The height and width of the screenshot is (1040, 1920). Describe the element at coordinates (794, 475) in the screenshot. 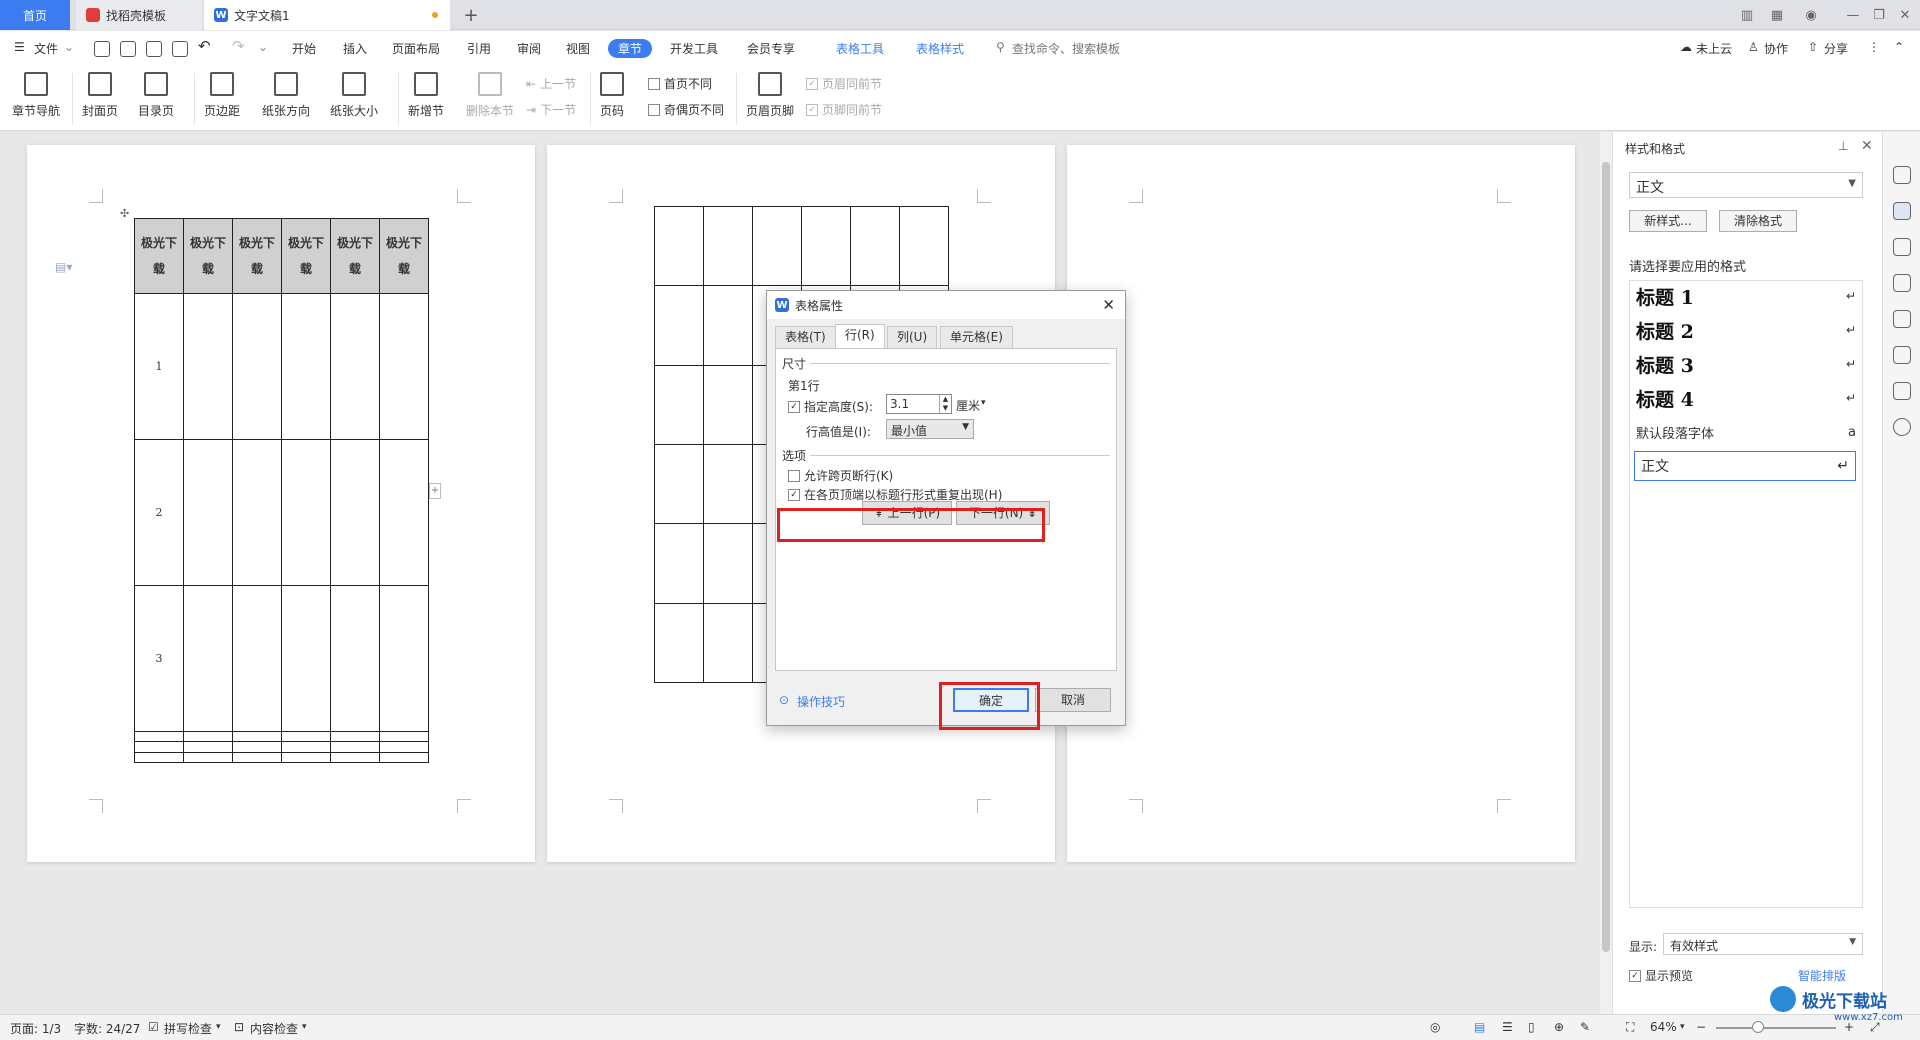

I see `allow-break-box` at that location.